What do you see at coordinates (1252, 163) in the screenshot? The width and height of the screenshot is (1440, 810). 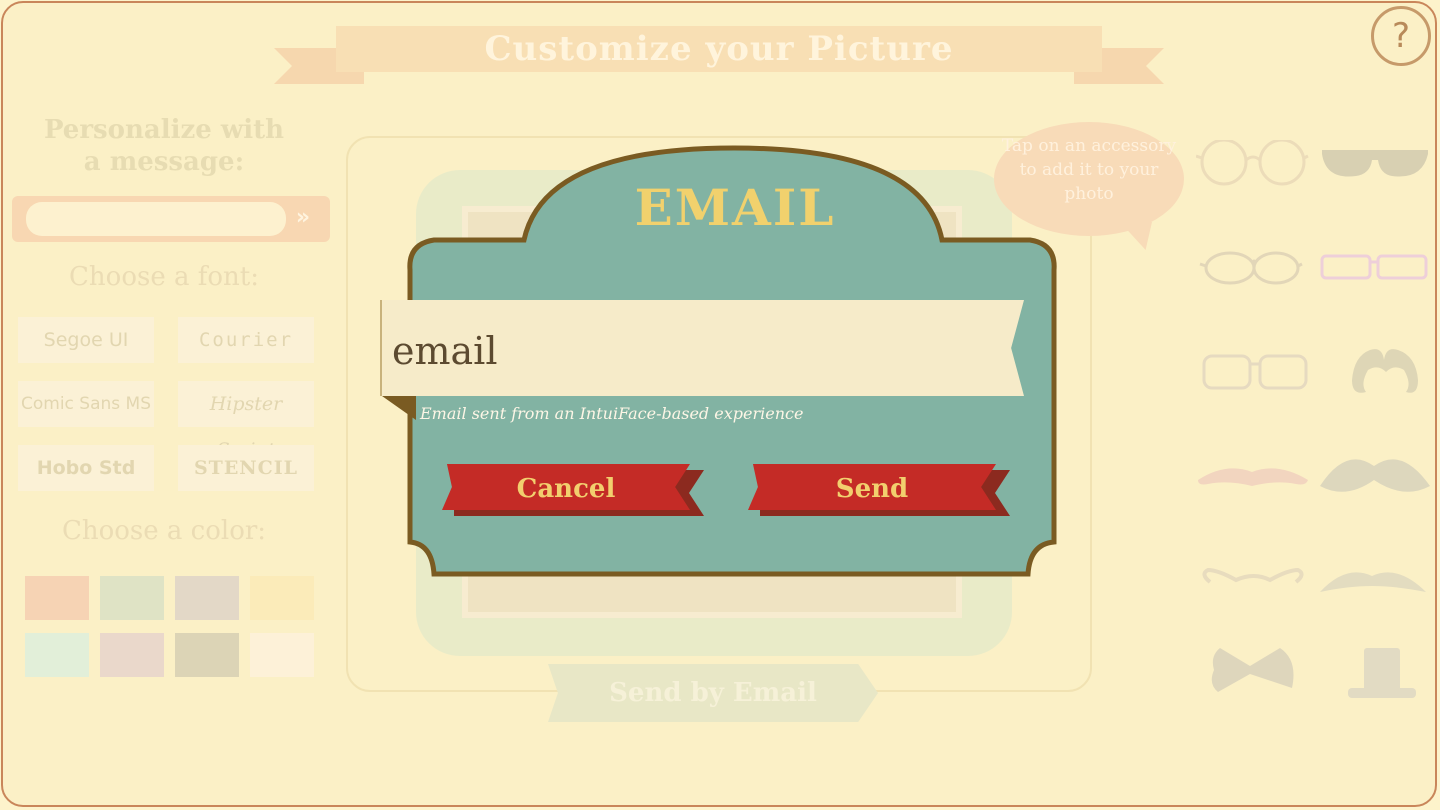 I see `round-glasses-icon` at bounding box center [1252, 163].